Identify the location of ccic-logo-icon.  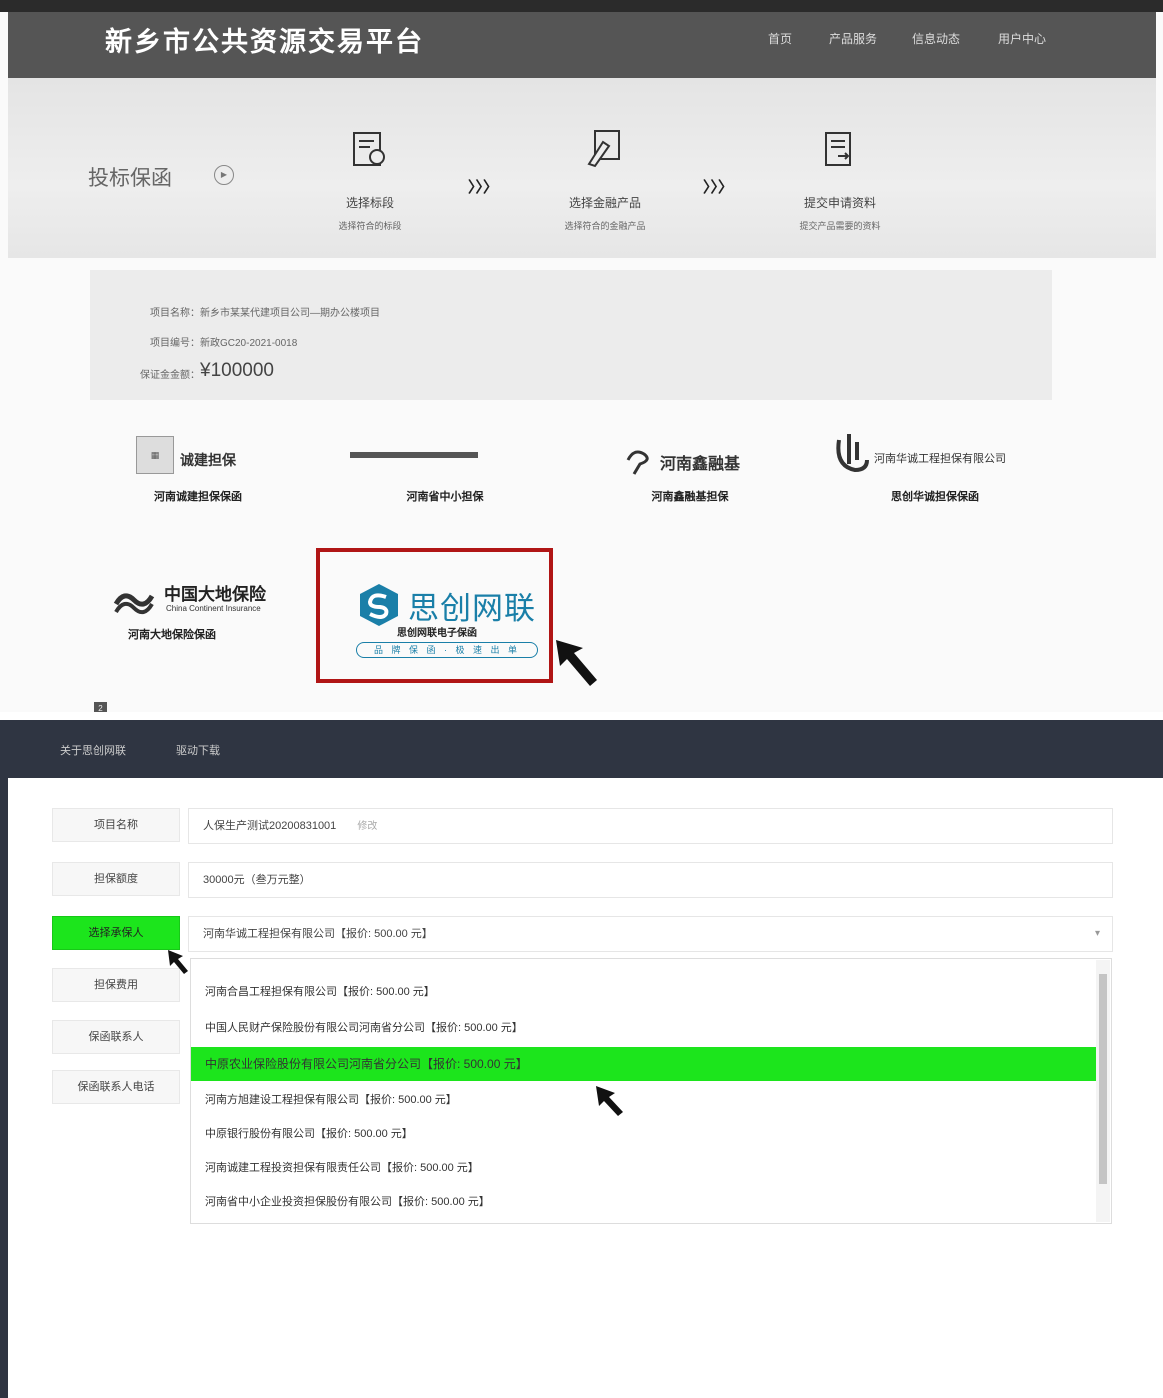
(134, 604).